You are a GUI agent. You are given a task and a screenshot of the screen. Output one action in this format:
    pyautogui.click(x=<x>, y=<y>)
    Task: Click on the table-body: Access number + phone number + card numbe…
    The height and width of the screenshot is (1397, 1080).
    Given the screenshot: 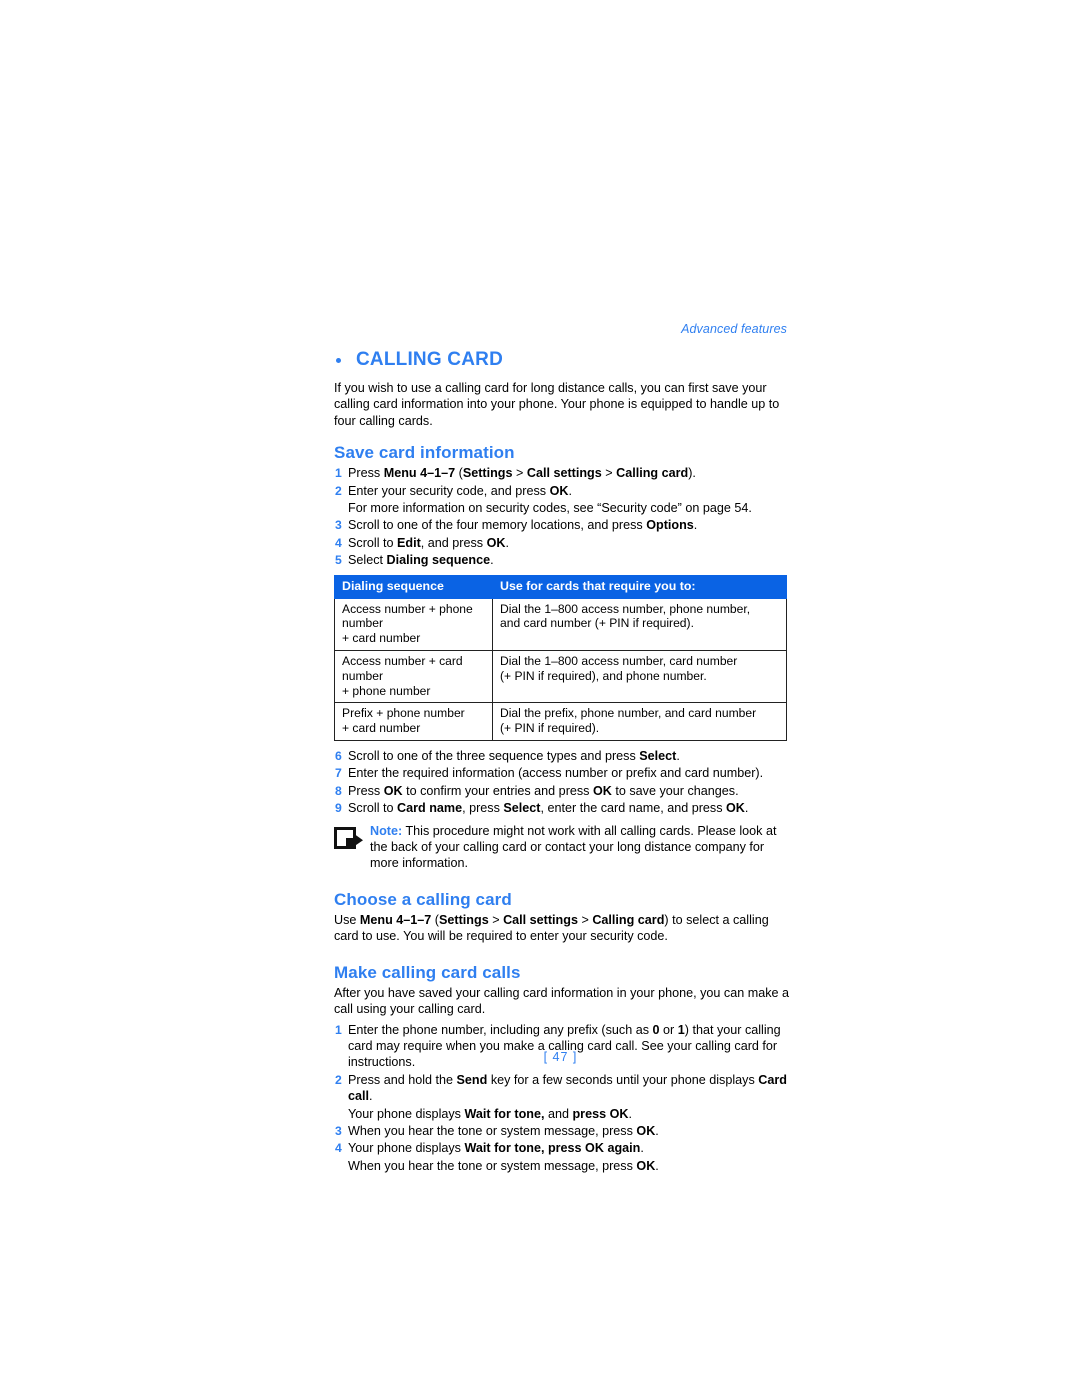 What is the action you would take?
    pyautogui.click(x=560, y=669)
    